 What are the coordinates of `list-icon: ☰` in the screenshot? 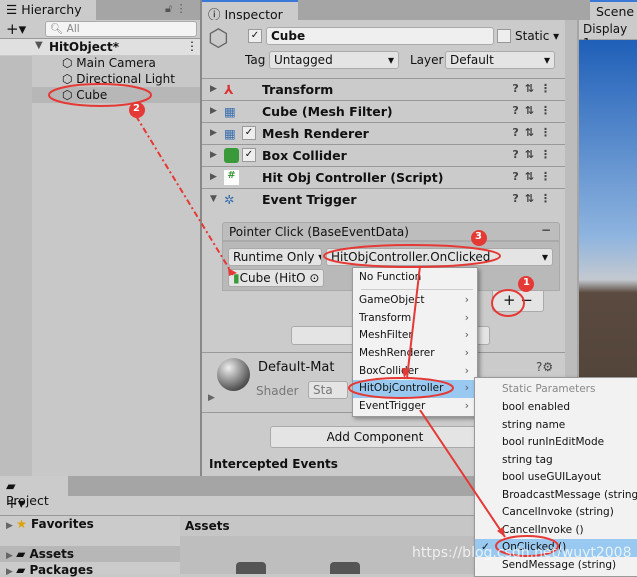 It's located at (14, 9).